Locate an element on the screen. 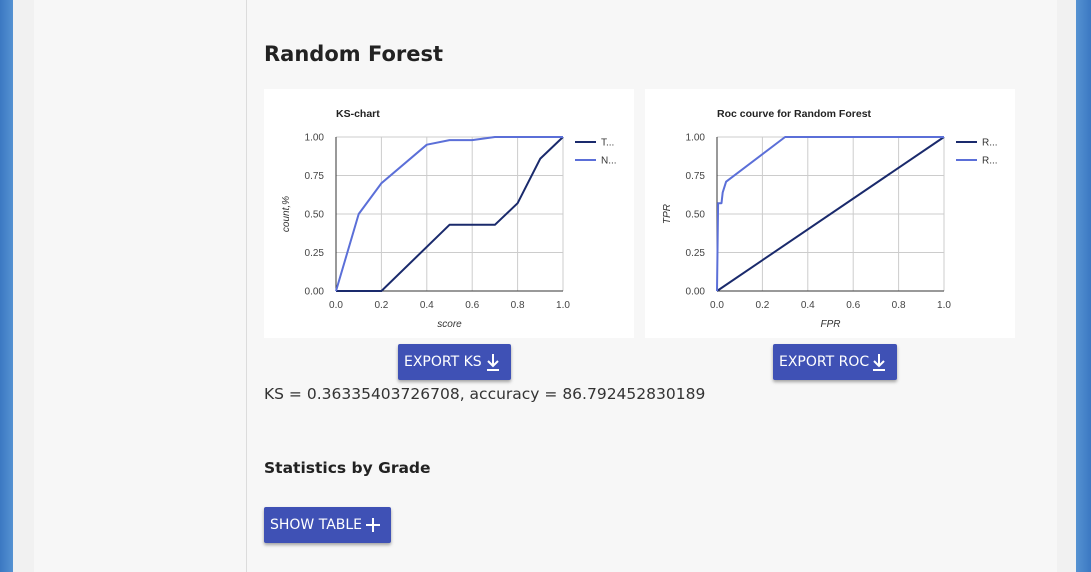 The height and width of the screenshot is (572, 1091). ks-chart-title: KS-chart is located at coordinates (358, 114).